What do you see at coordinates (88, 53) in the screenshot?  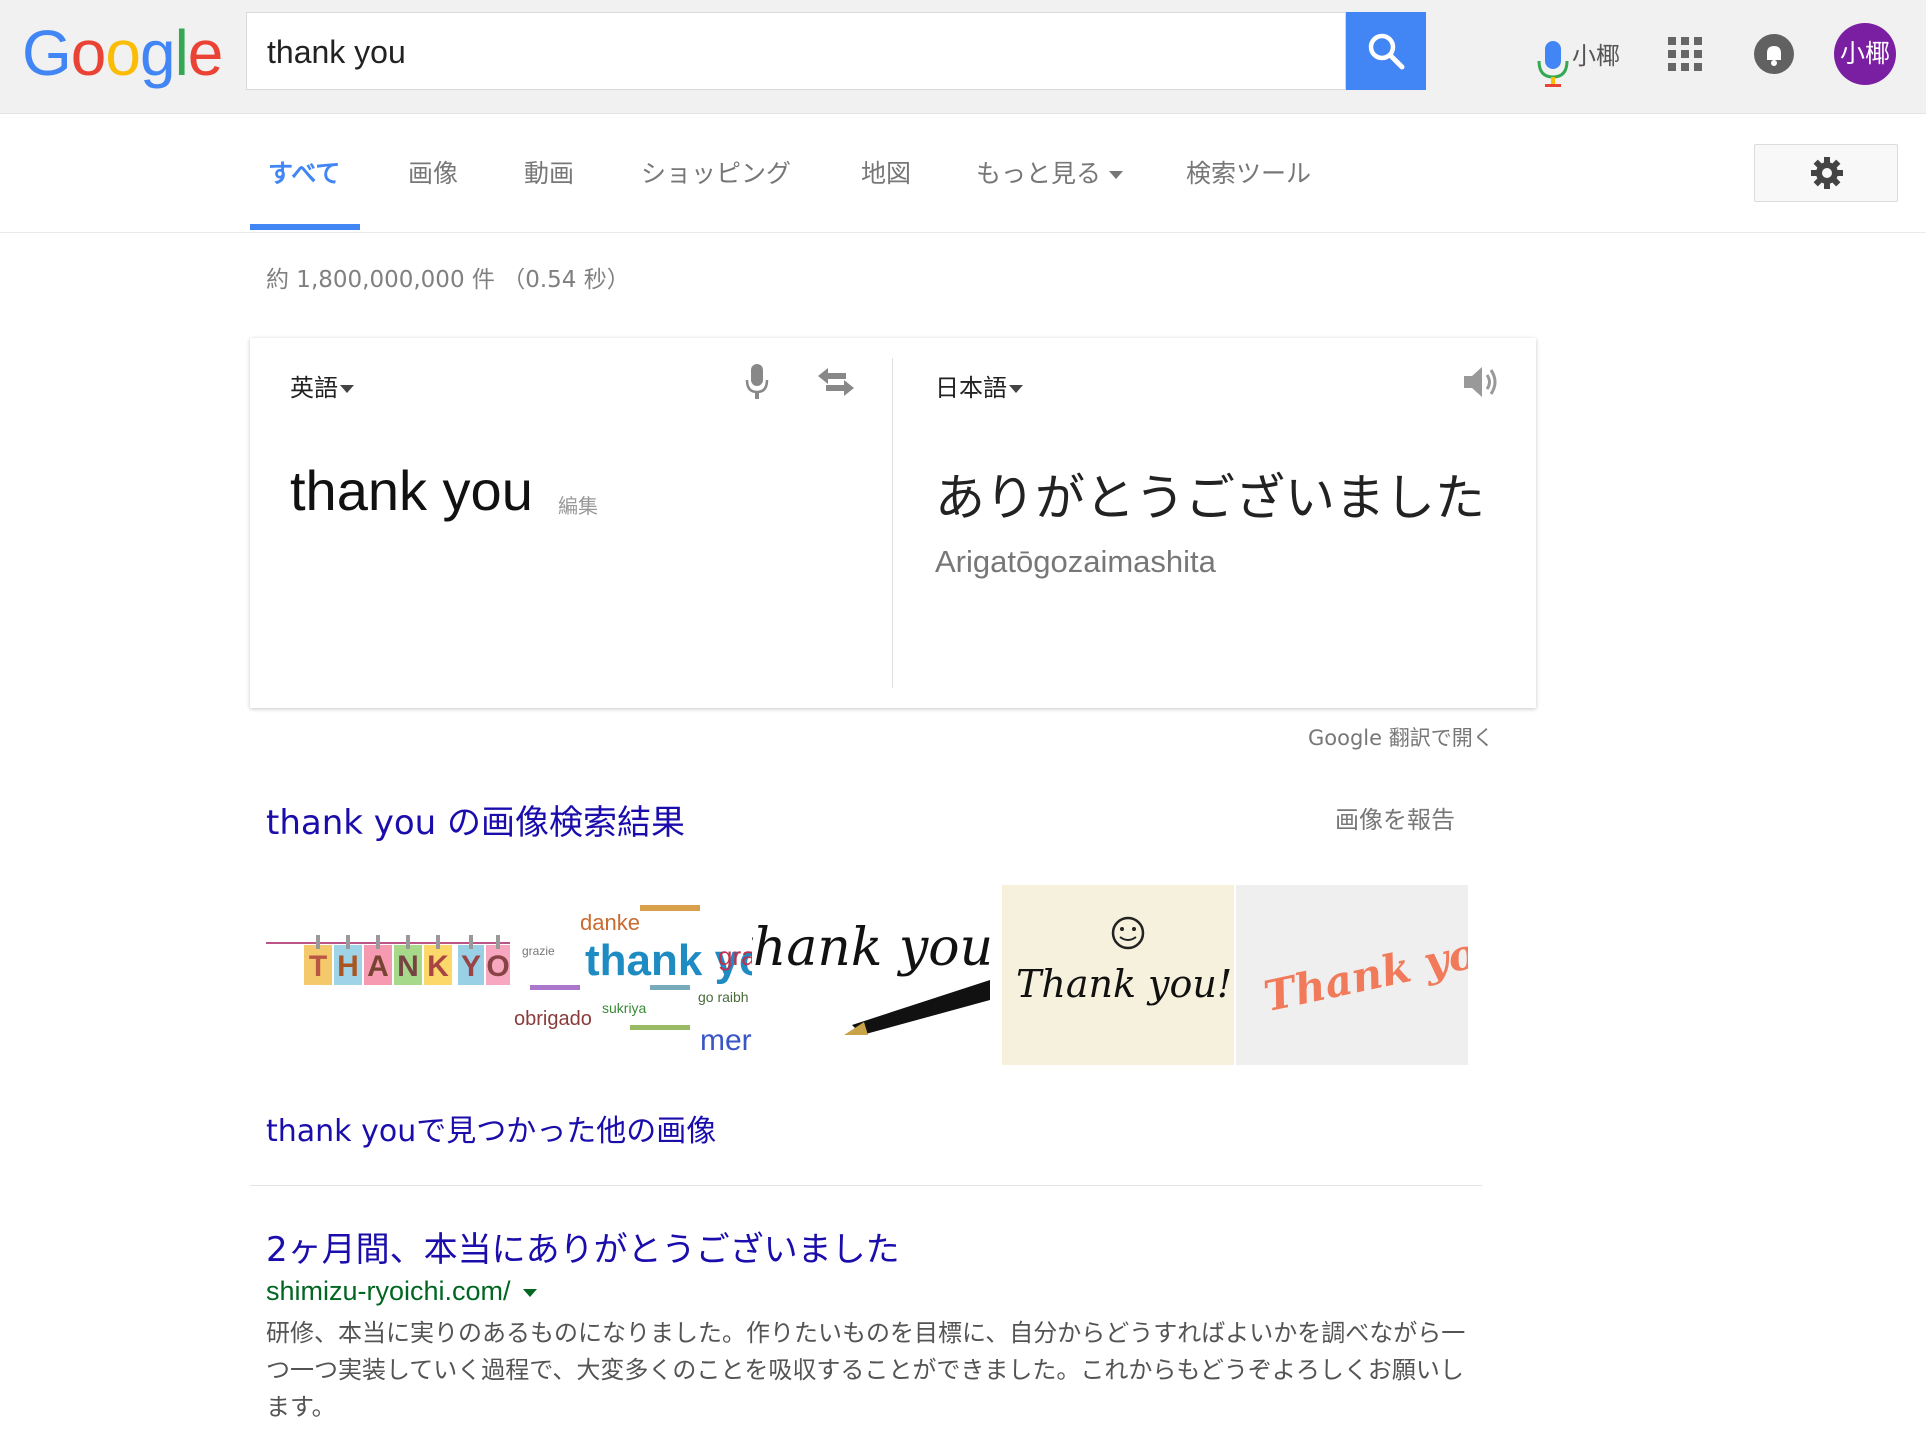 I see `logo-letter-o1: o` at bounding box center [88, 53].